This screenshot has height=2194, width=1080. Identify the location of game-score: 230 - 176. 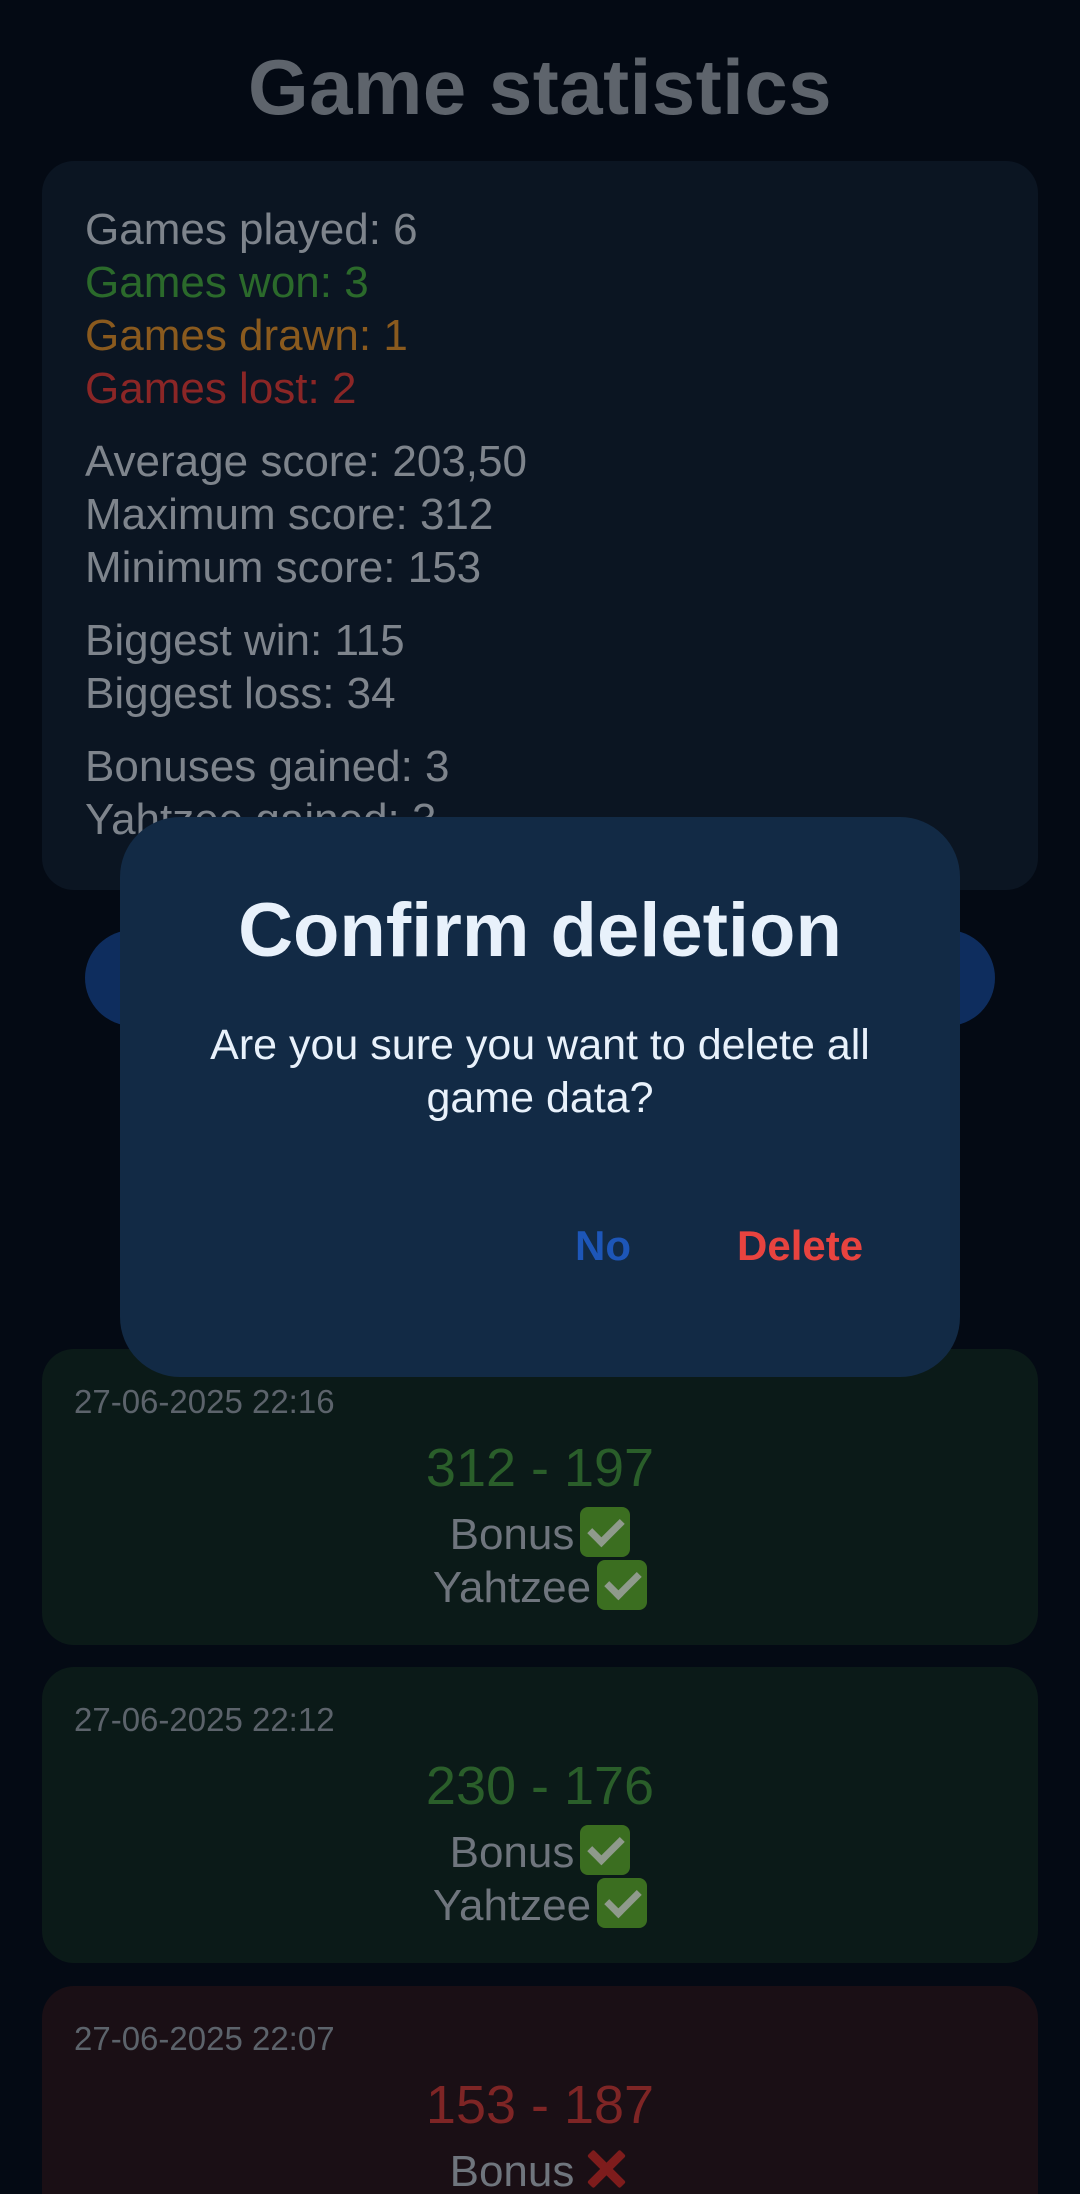
(540, 1786).